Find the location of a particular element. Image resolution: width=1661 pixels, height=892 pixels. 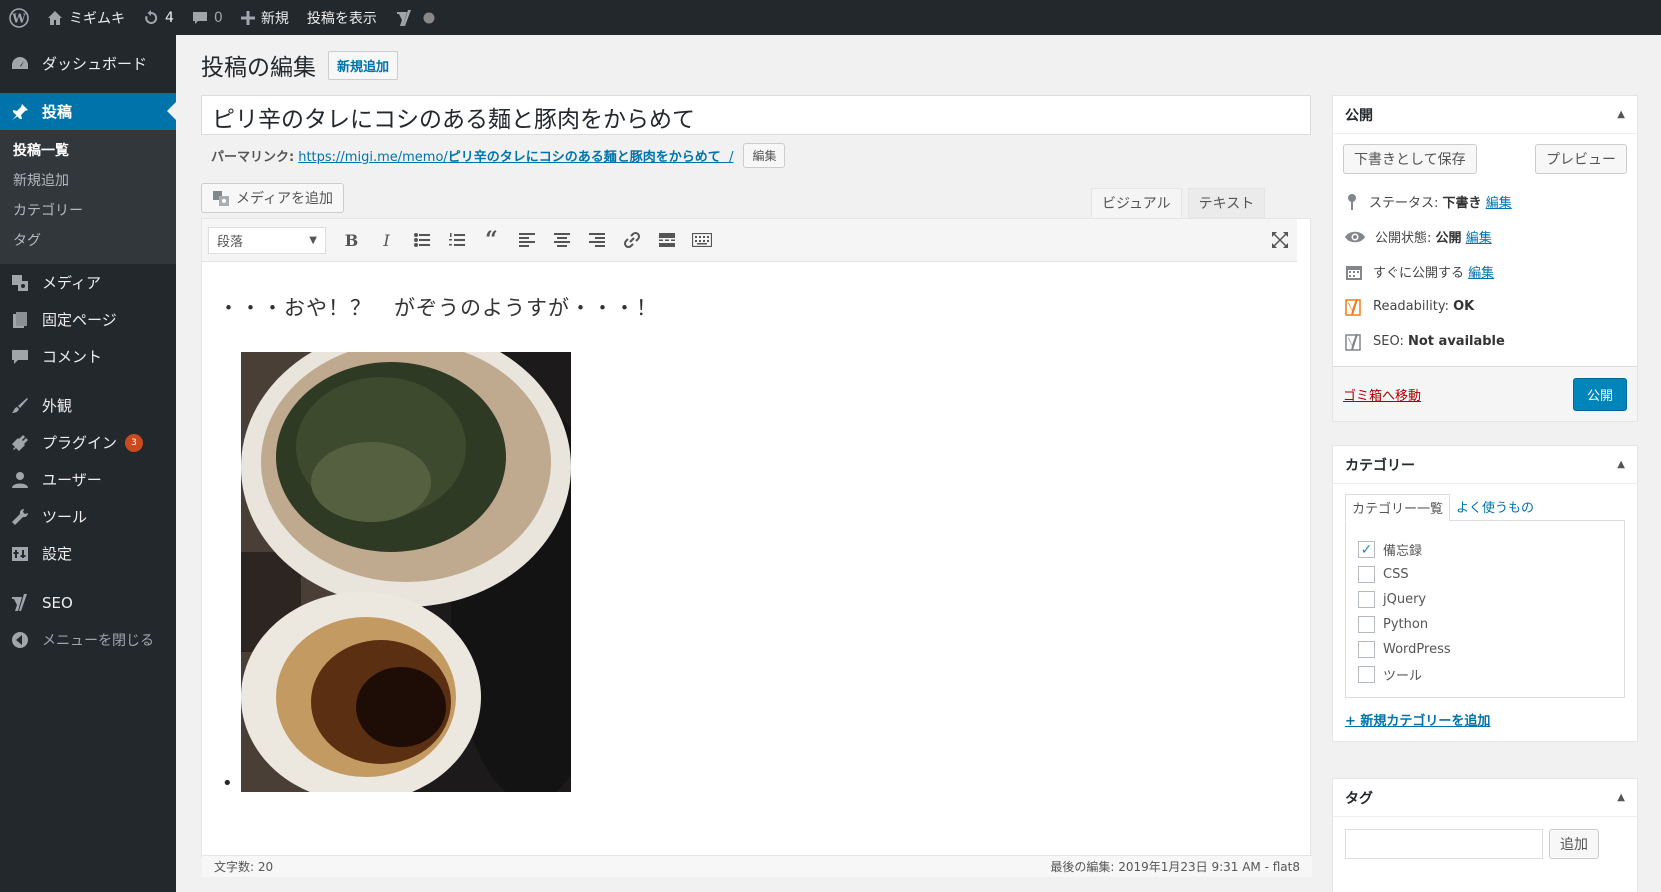

move-to-trash-link: ゴミ箱へ移動 is located at coordinates (1382, 394).